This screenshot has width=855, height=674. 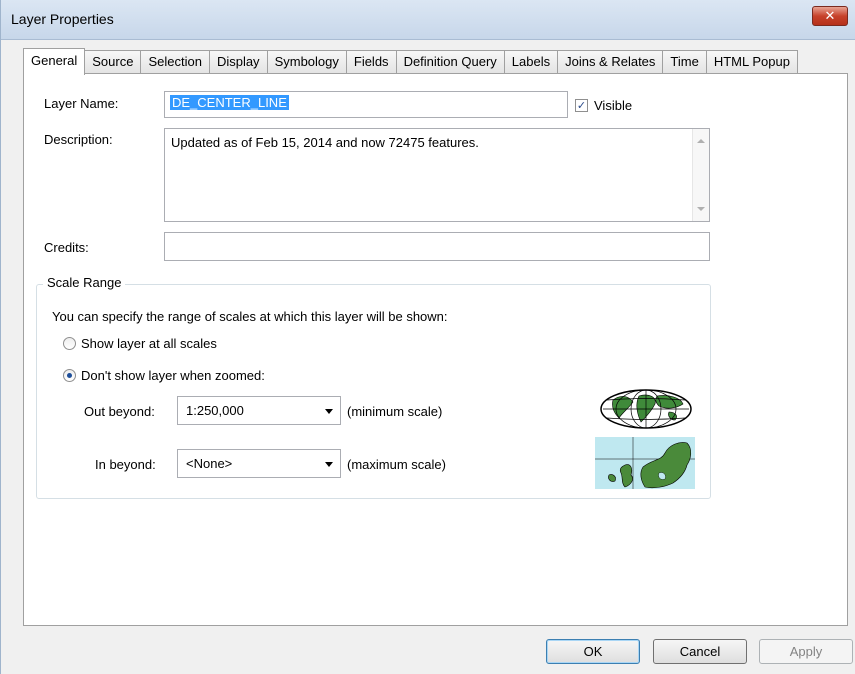 What do you see at coordinates (173, 375) in the screenshot?
I see `dont-show-zoomed-label: Don't show layer when zoomed:` at bounding box center [173, 375].